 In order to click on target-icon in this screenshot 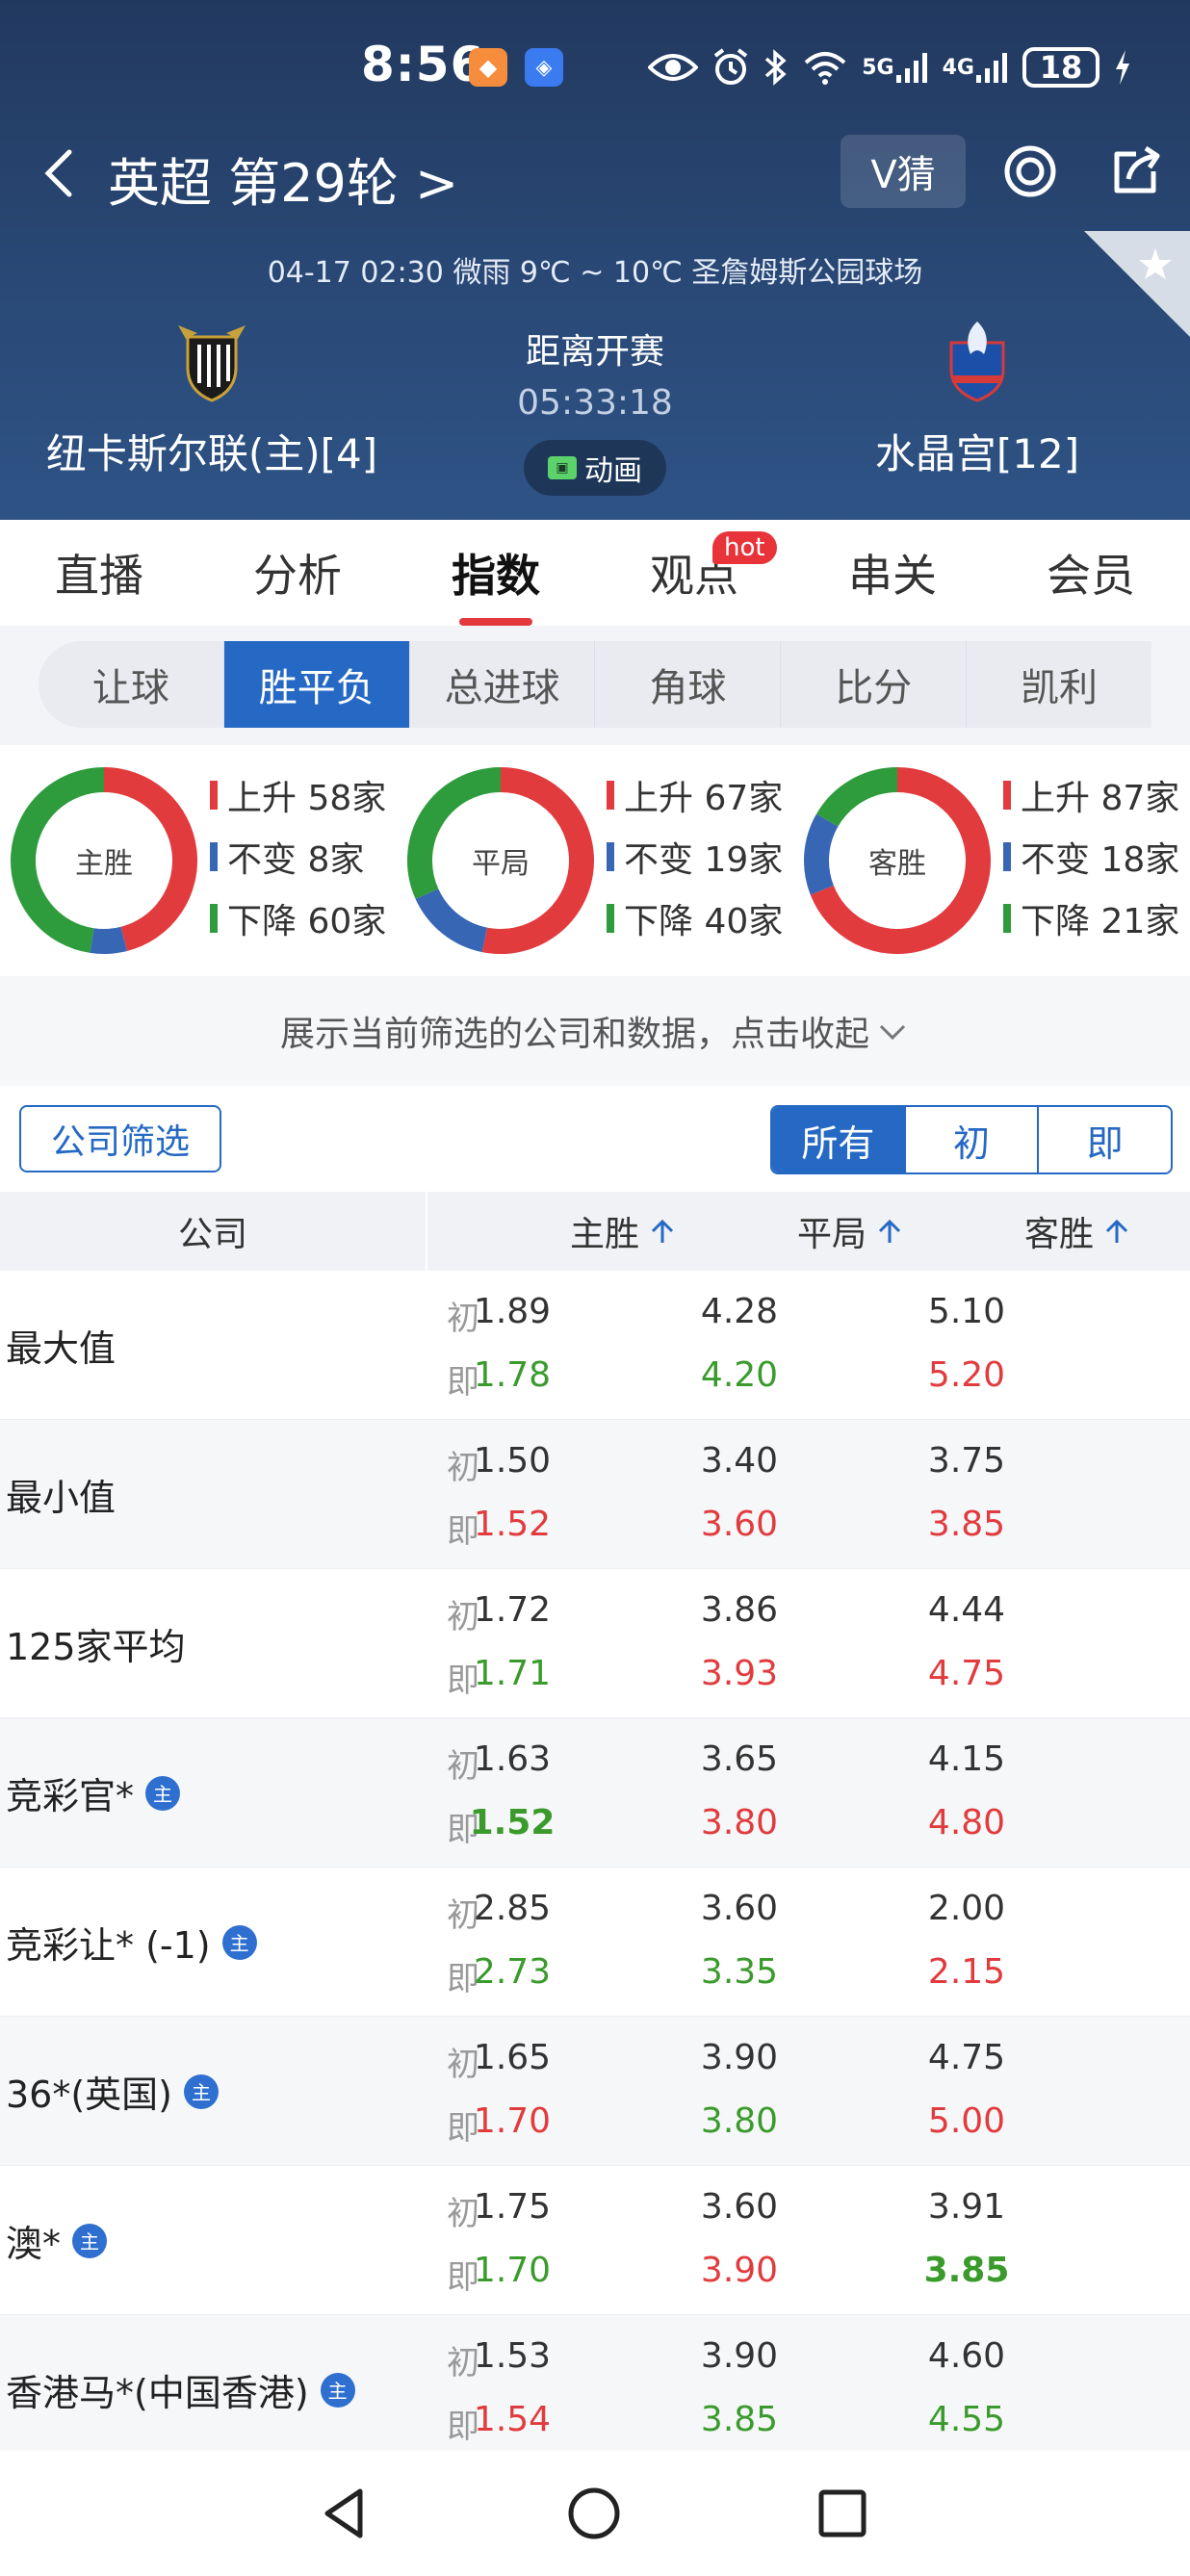, I will do `click(1030, 171)`.